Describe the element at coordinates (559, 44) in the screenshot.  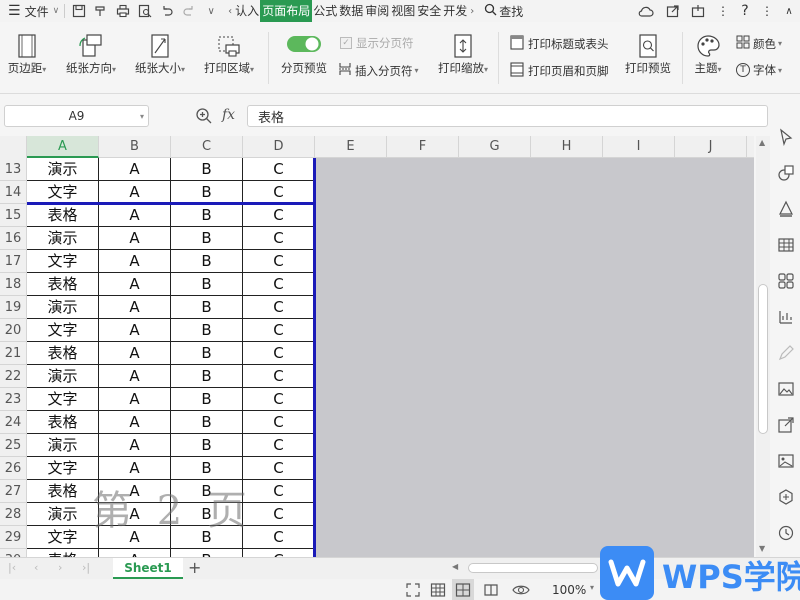
I see `print-titles-button: 打印标题或表头` at that location.